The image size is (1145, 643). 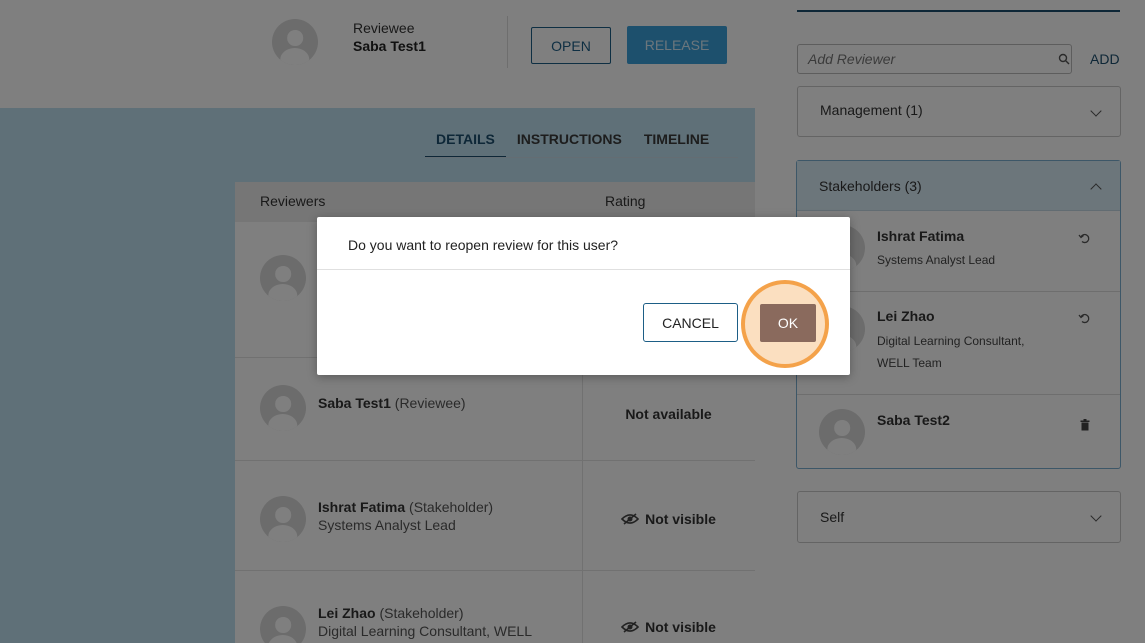 What do you see at coordinates (788, 323) in the screenshot?
I see `ok-button: OK` at bounding box center [788, 323].